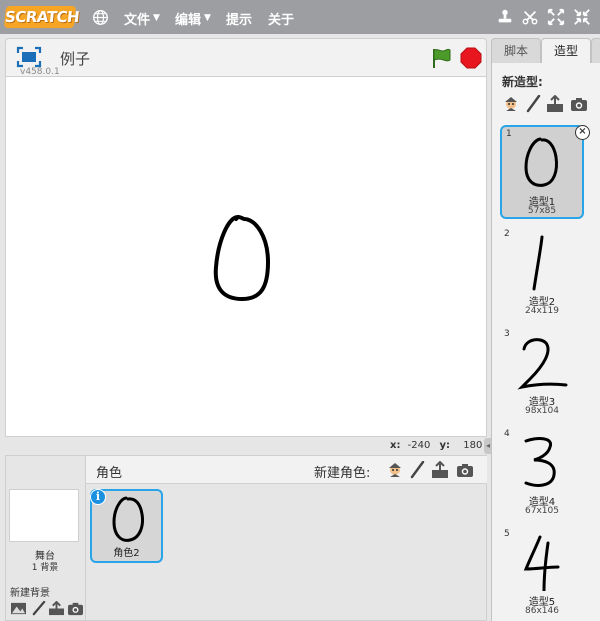  Describe the element at coordinates (556, 17) in the screenshot. I see `grow-icon` at that location.